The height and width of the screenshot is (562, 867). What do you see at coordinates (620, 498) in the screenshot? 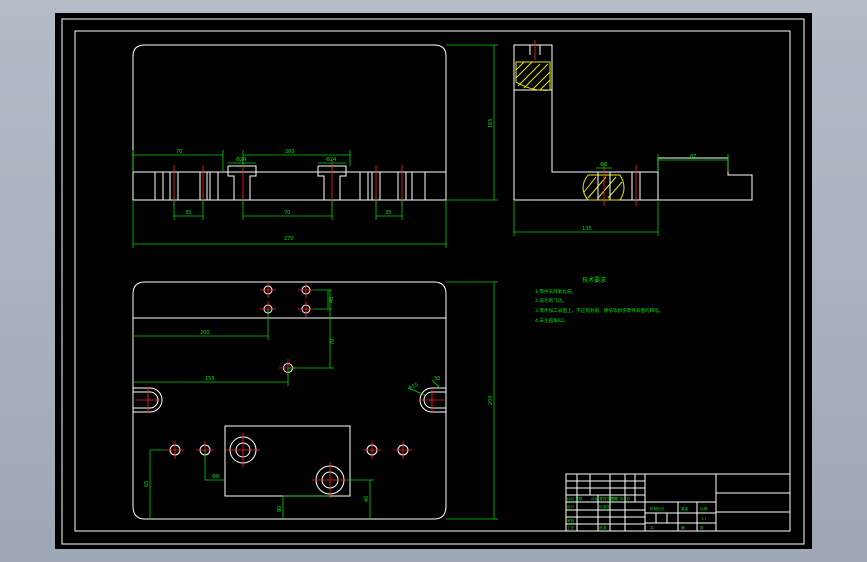
I see `tb-row-c: 签名 年月日` at bounding box center [620, 498].